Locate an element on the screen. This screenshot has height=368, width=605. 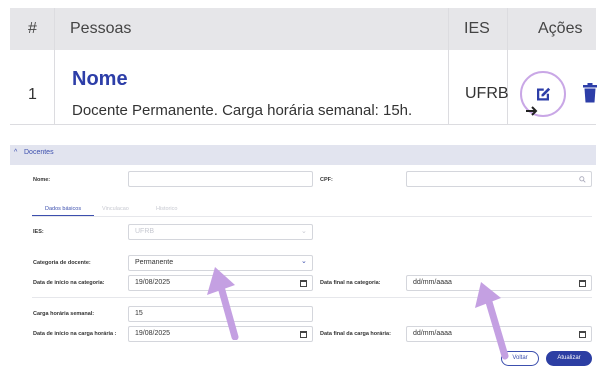
chevron-up-icon: ^ is located at coordinates (16, 152).